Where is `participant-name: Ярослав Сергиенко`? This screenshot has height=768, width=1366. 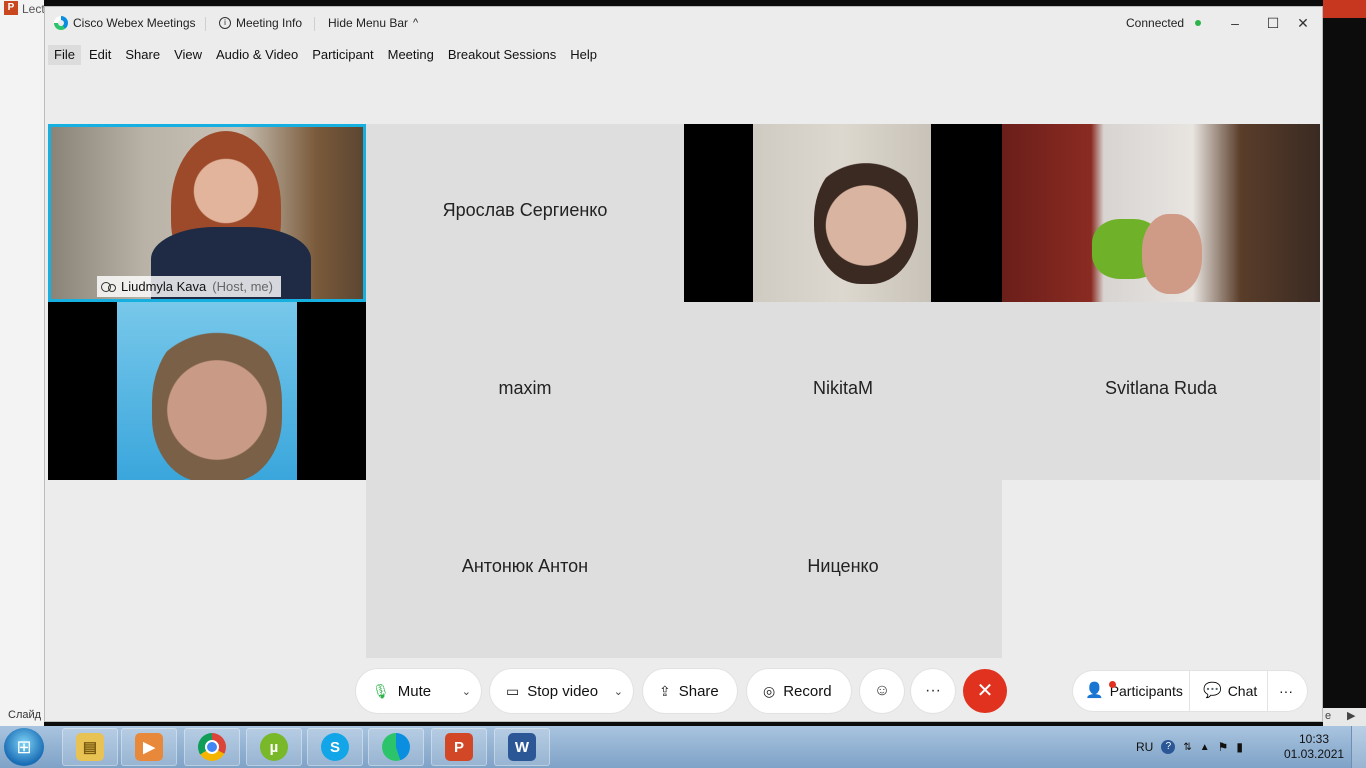
participant-name: Ярослав Сергиенко is located at coordinates (525, 210).